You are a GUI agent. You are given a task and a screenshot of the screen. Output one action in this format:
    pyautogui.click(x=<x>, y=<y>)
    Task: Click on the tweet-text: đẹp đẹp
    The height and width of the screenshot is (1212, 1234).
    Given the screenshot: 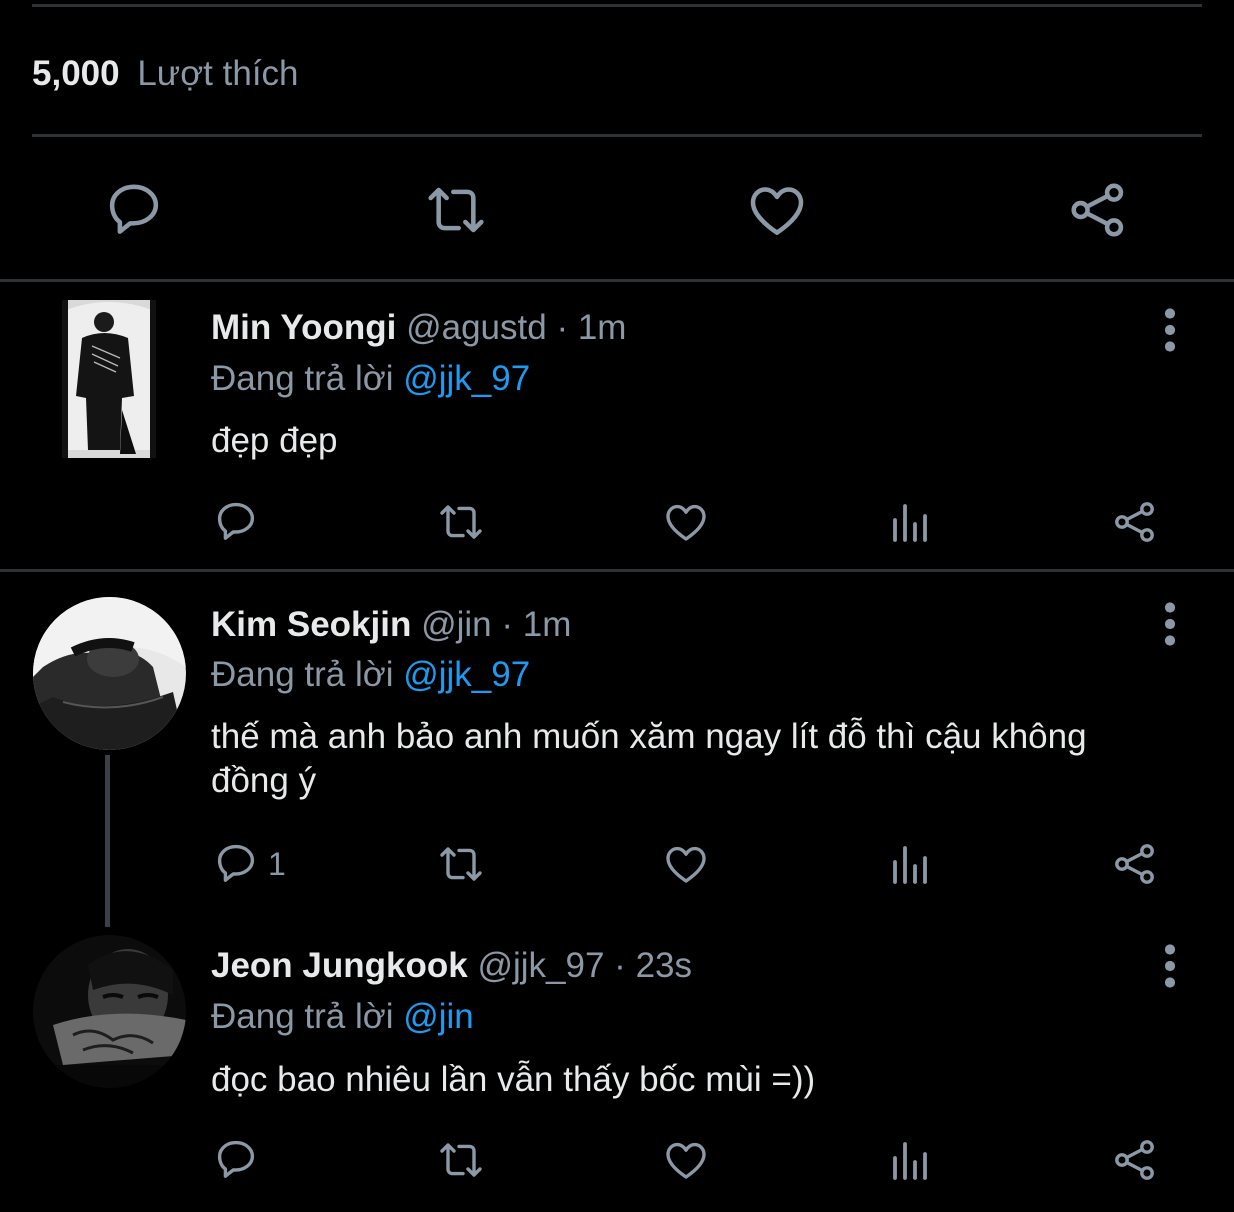 What is the action you would take?
    pyautogui.click(x=274, y=440)
    